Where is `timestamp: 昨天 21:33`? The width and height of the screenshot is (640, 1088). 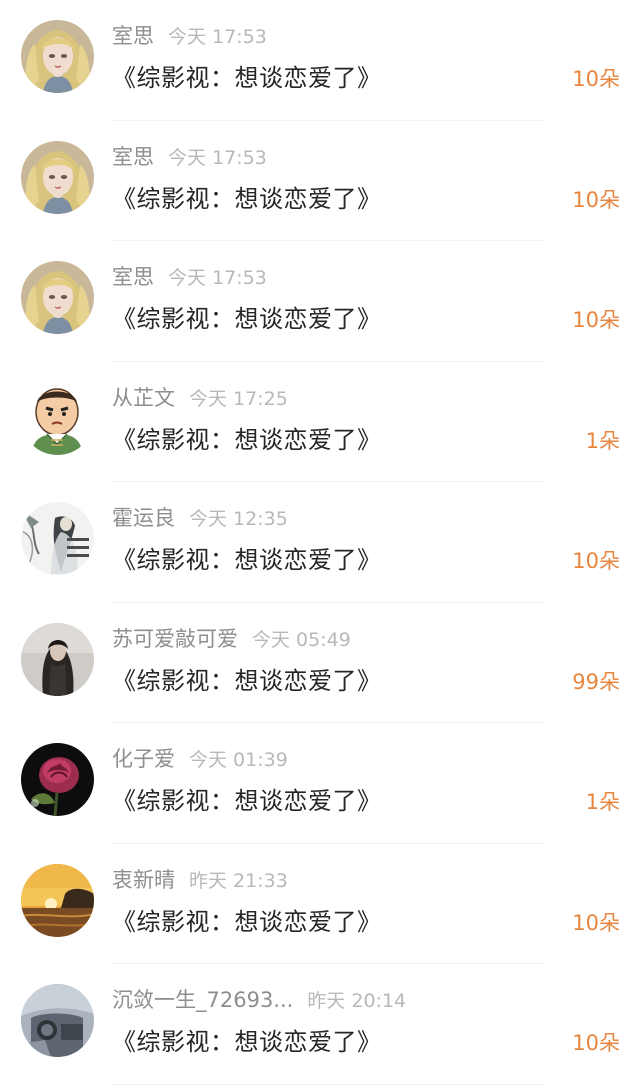 timestamp: 昨天 21:33 is located at coordinates (238, 880).